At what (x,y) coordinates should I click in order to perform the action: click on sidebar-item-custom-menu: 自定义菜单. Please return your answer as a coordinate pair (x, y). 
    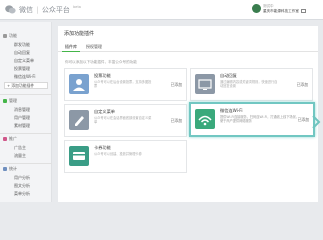
    Looking at the image, I should click on (24, 61).